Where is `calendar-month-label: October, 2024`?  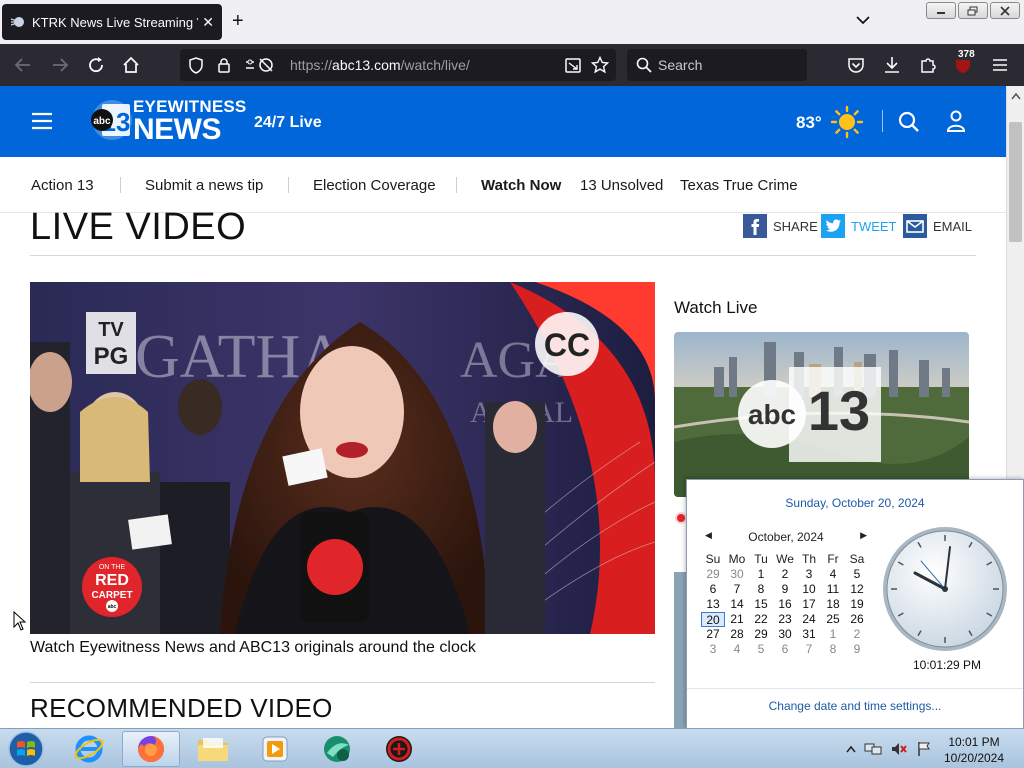
calendar-month-label: October, 2024 is located at coordinates (785, 537).